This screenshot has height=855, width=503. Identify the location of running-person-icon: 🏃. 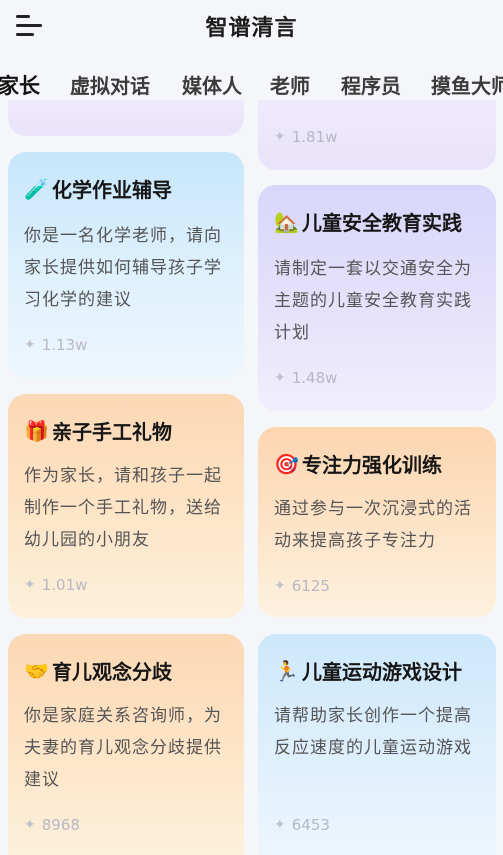
(286, 670).